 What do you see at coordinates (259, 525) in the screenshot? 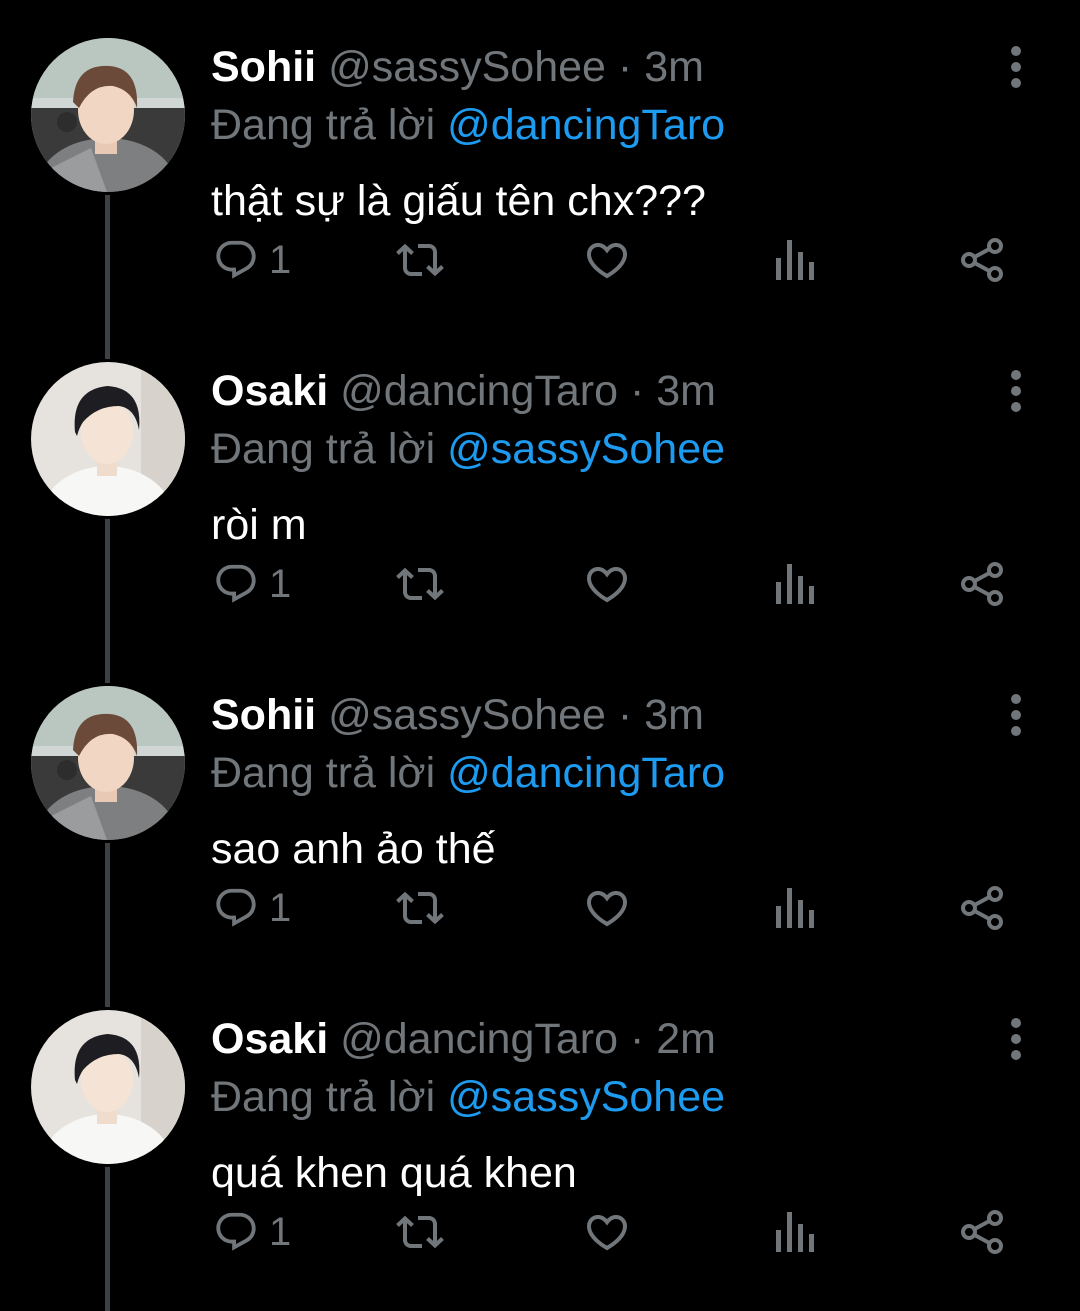
I see `tweet-text: ròi m` at bounding box center [259, 525].